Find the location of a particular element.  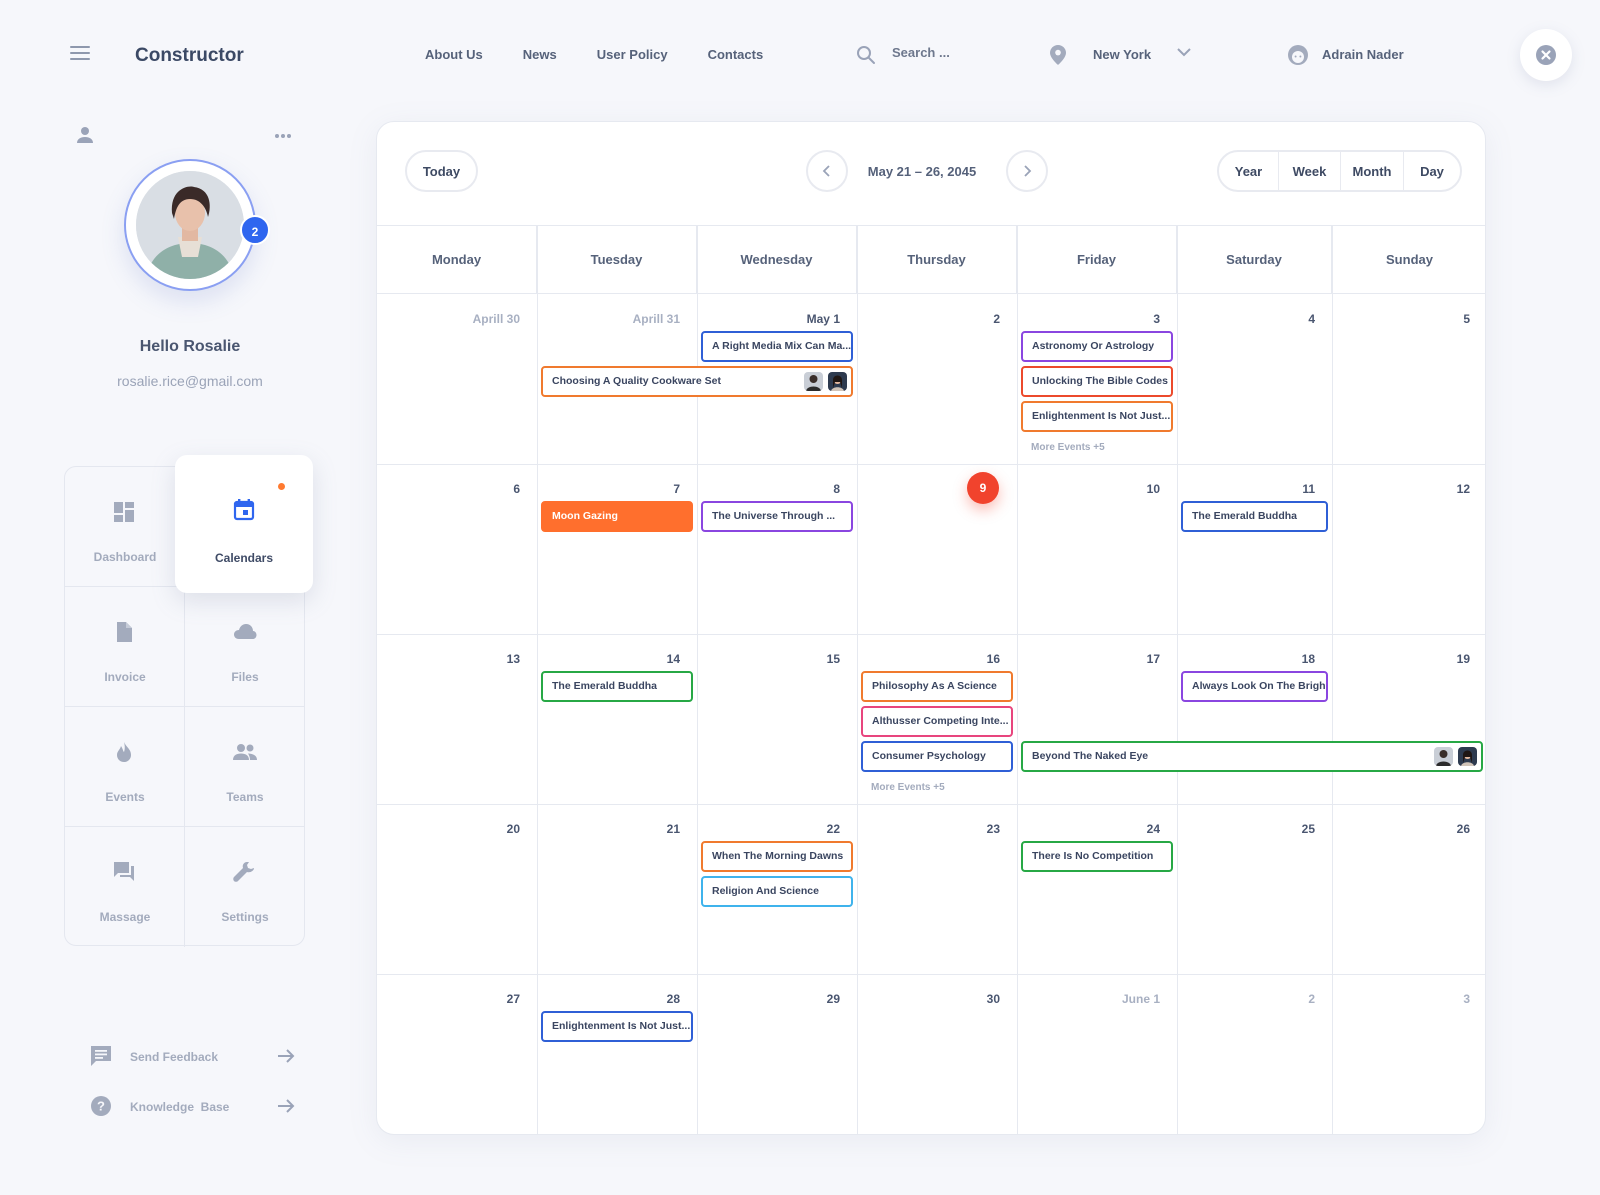

profile-icon is located at coordinates (85, 135).